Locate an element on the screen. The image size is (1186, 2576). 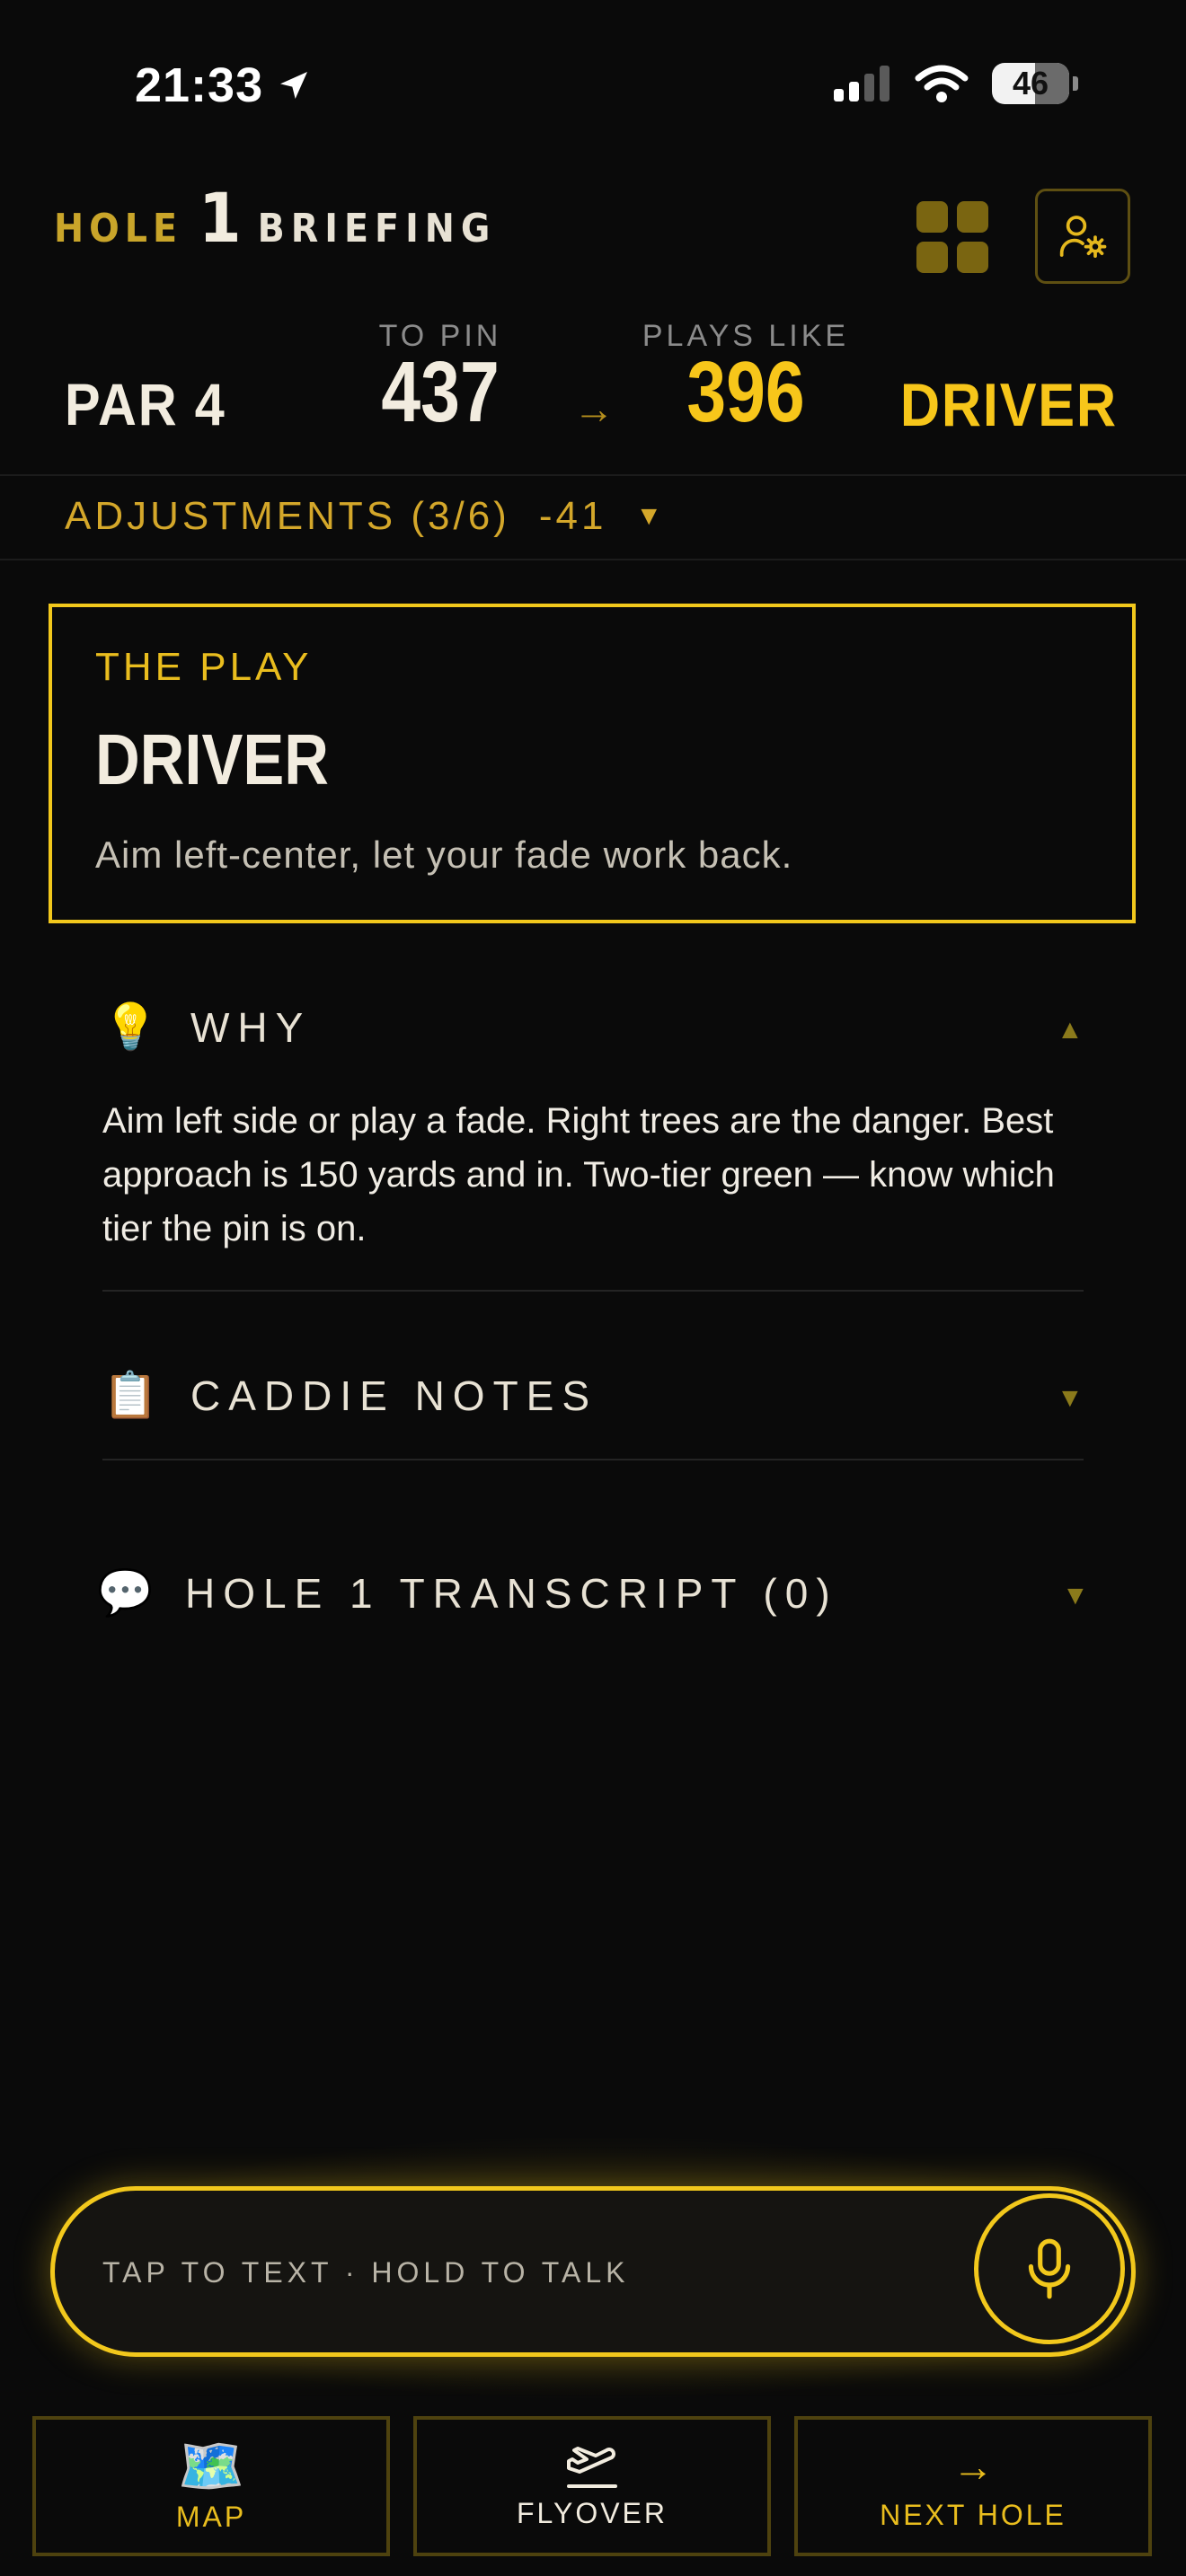
battery-icon: 46 is located at coordinates (1030, 83).